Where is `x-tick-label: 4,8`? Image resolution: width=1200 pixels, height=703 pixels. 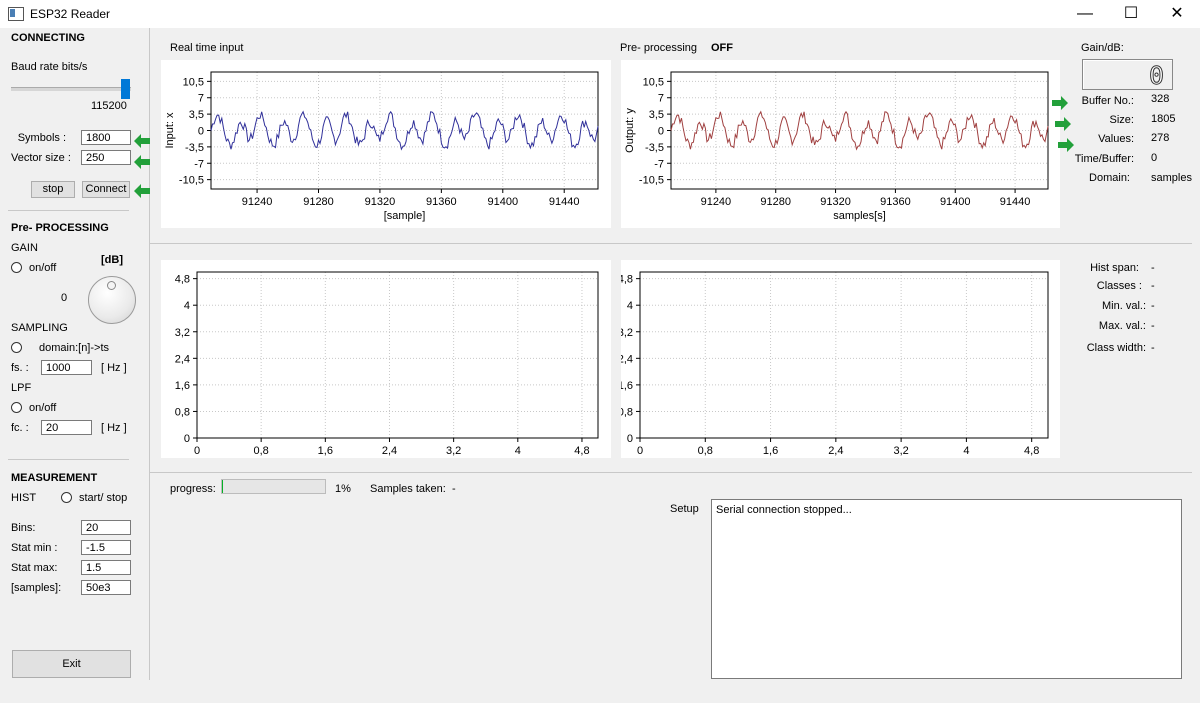
x-tick-label: 4,8 is located at coordinates (1031, 451).